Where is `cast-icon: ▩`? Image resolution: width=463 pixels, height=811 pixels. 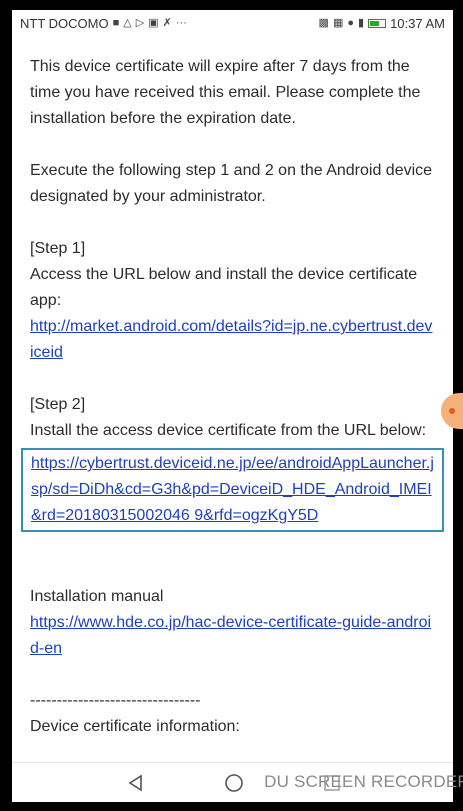 cast-icon: ▩ is located at coordinates (323, 22).